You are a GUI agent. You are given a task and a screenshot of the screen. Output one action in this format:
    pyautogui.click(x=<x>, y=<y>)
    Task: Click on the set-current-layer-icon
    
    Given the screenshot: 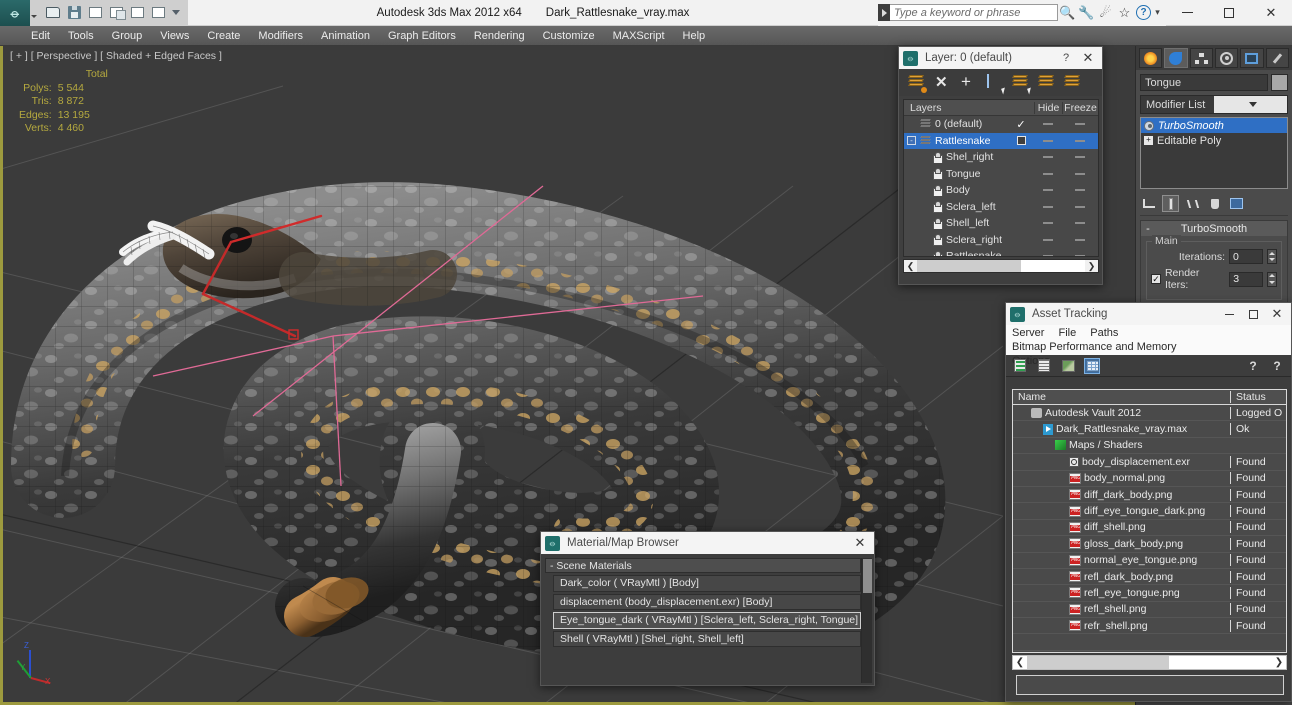 What is the action you would take?
    pyautogui.click(x=1072, y=82)
    